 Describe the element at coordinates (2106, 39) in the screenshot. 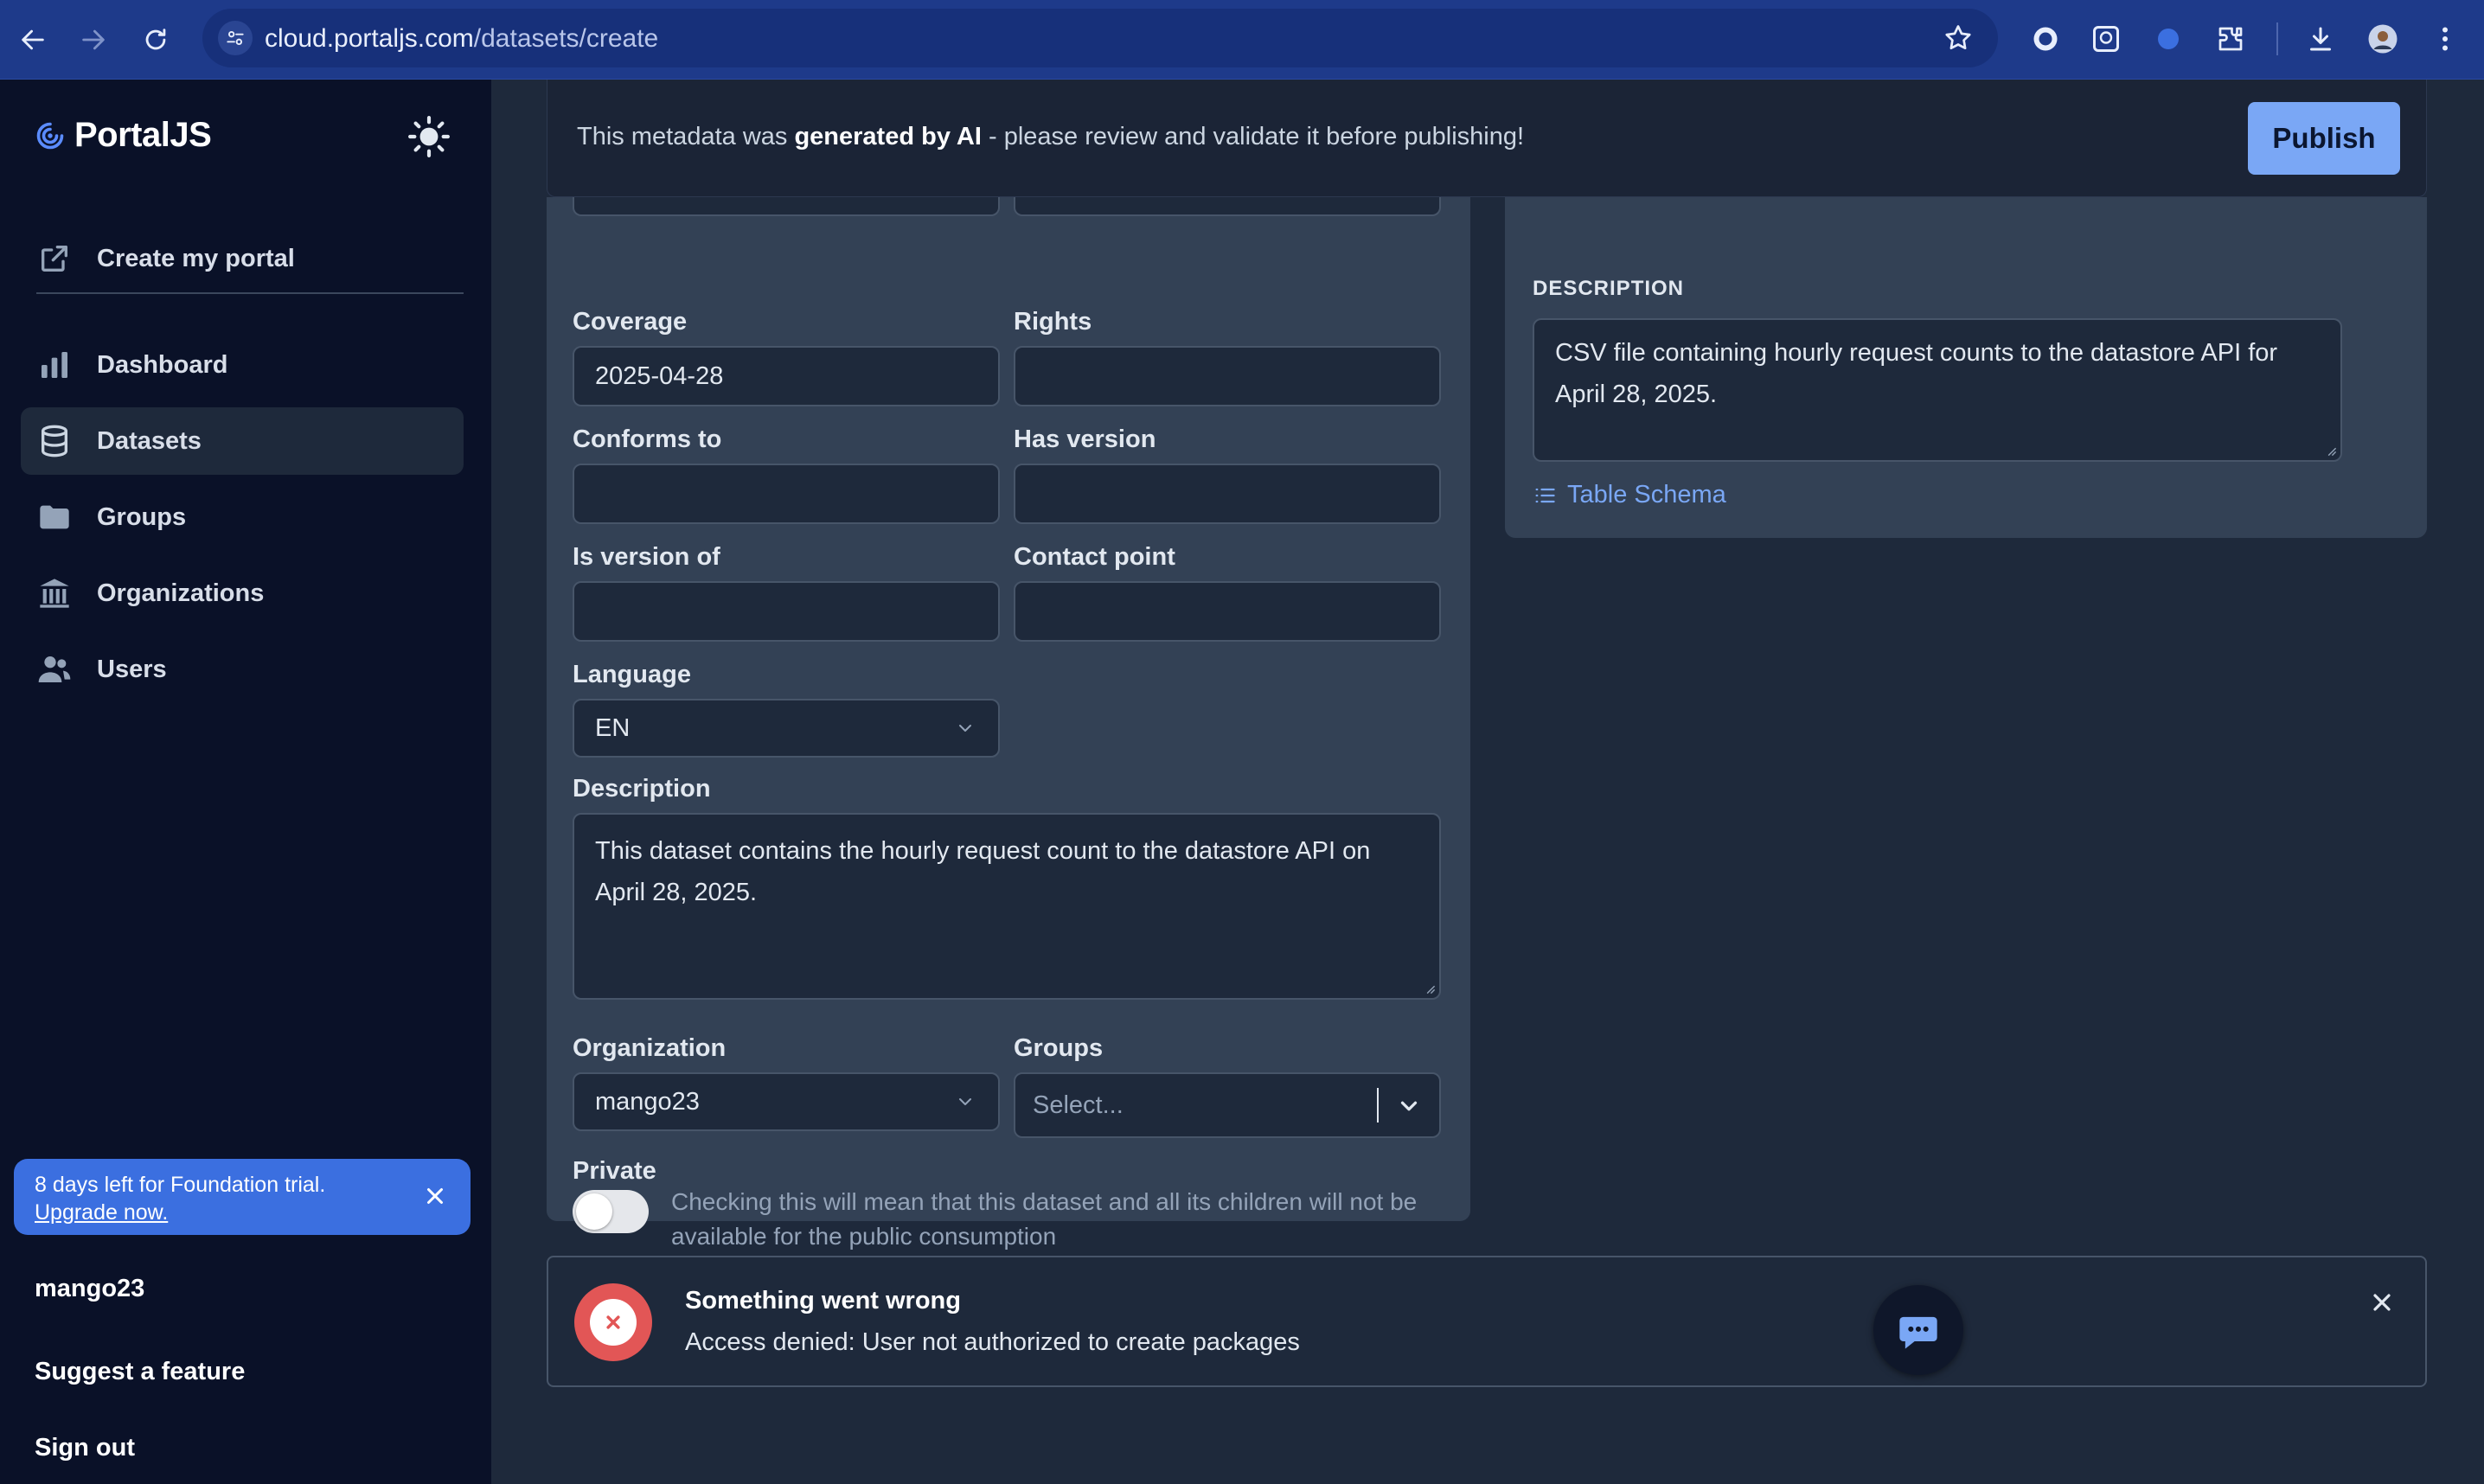

I see `extension-2-icon` at that location.